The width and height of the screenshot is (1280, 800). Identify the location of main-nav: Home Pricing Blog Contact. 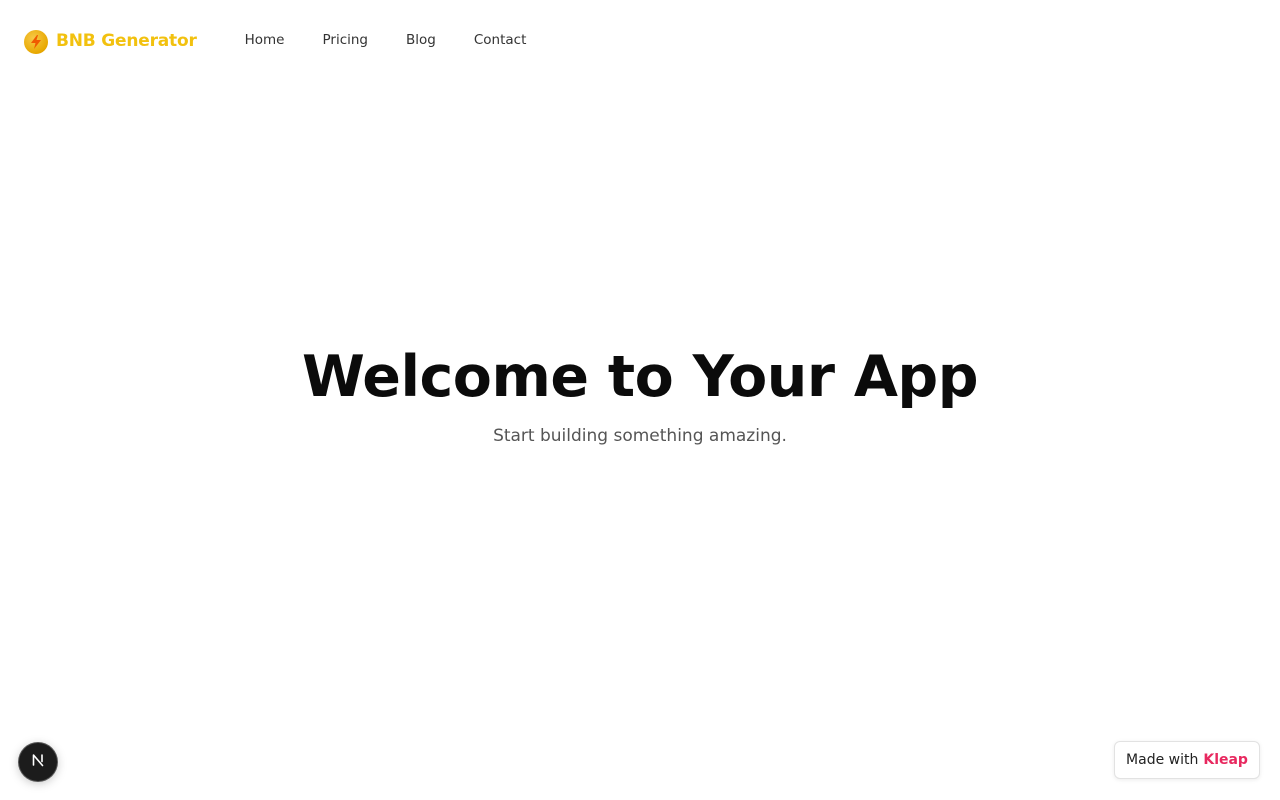
(405, 40).